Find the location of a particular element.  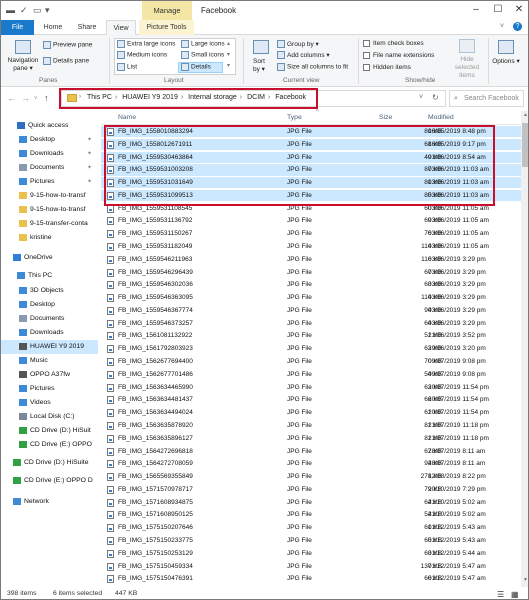

nav-item: Local Disk (C:) is located at coordinates (49, 417).